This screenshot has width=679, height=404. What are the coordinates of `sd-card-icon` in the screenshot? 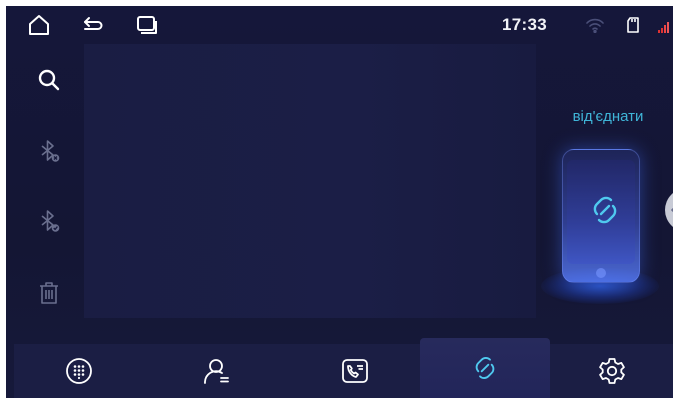 It's located at (633, 25).